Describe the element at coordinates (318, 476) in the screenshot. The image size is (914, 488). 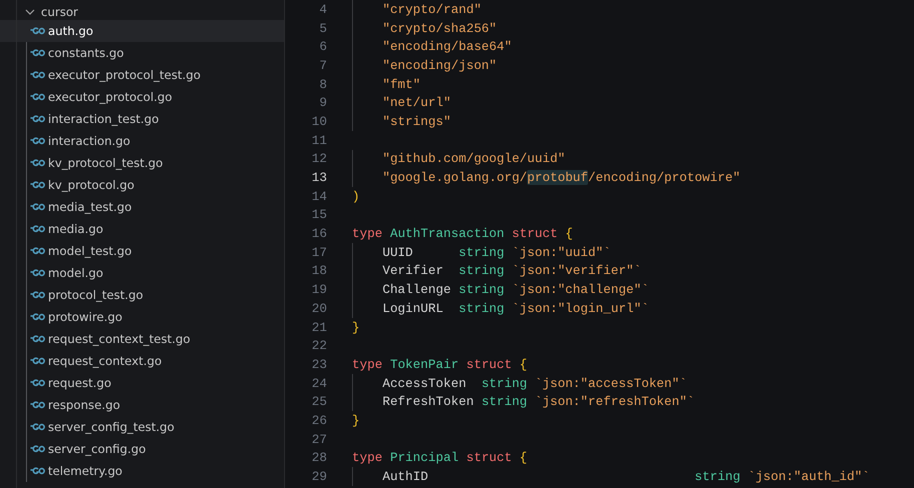
I see `line-number: 29` at that location.